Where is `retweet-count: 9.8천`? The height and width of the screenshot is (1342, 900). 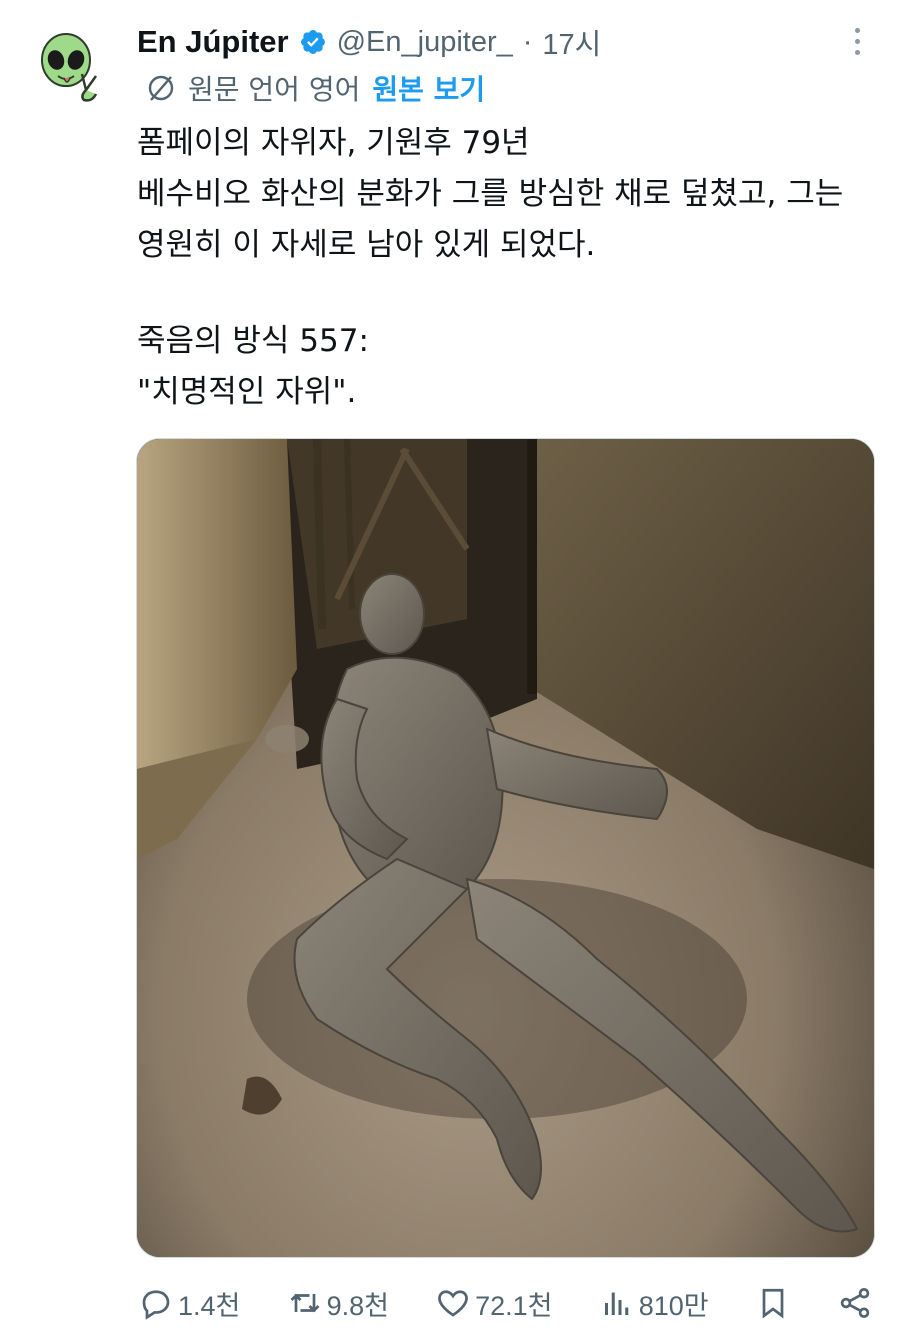 retweet-count: 9.8천 is located at coordinates (357, 1305).